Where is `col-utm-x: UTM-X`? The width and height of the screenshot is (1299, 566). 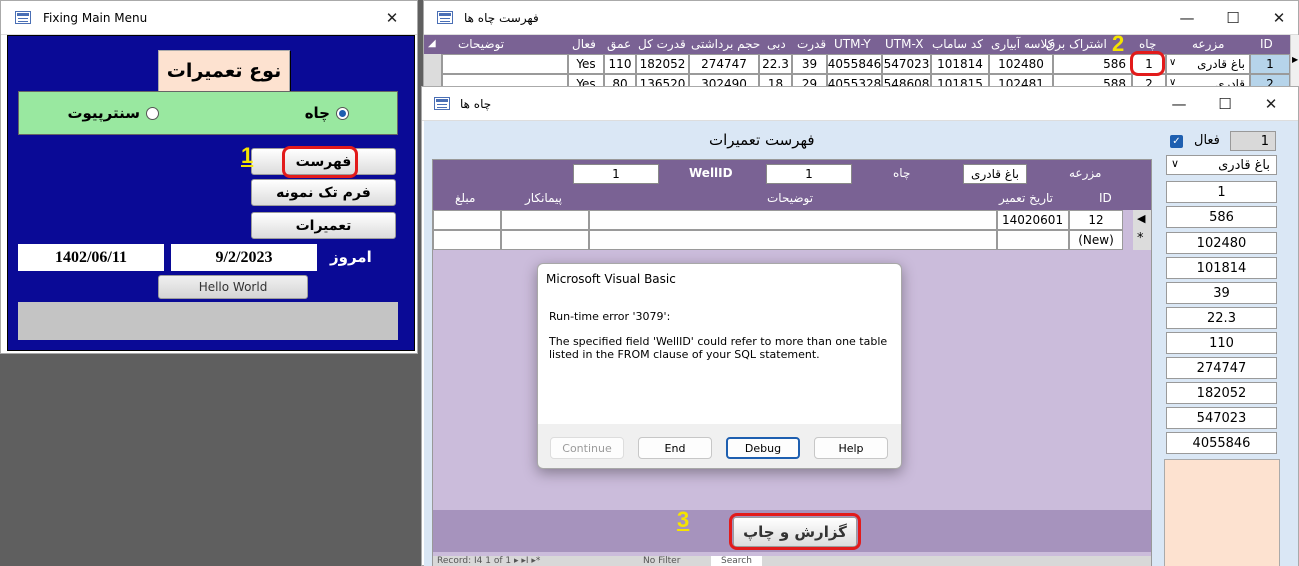
col-utm-x: UTM-X is located at coordinates (904, 44).